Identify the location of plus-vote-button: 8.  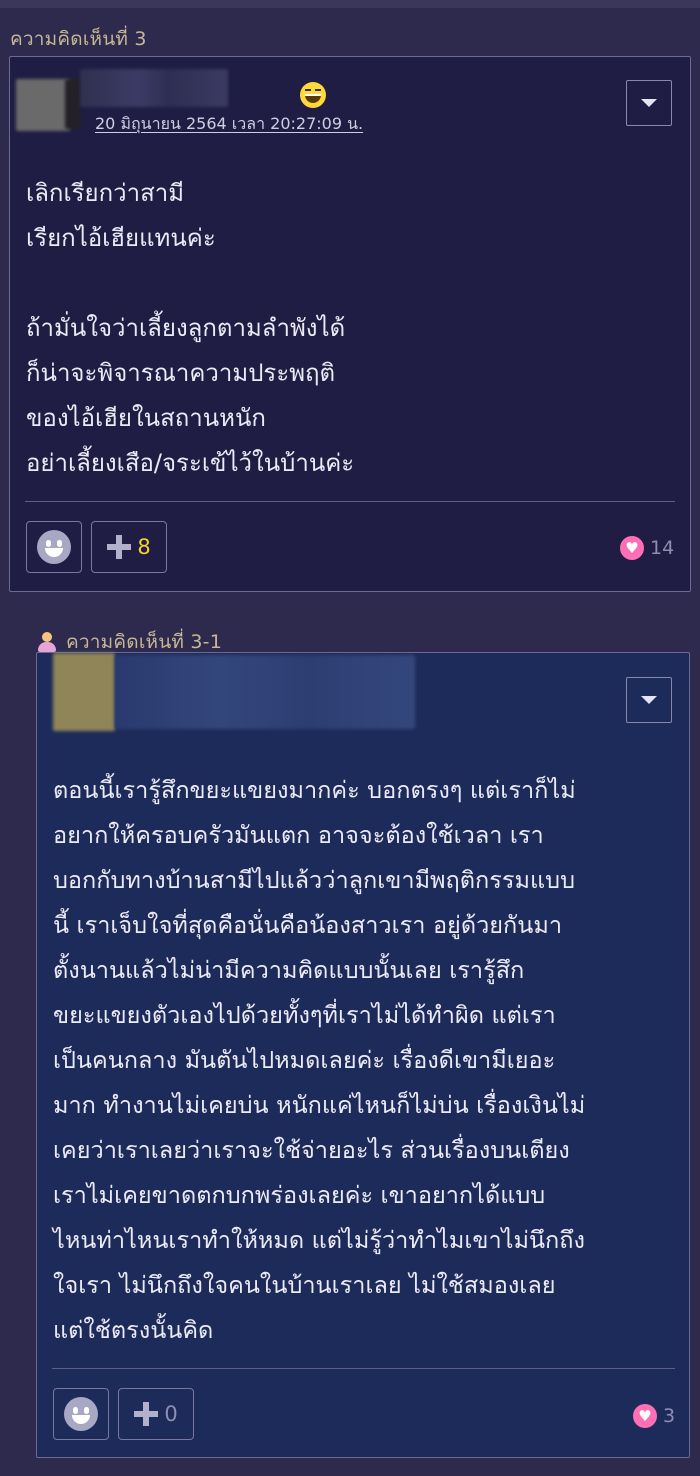
(129, 547).